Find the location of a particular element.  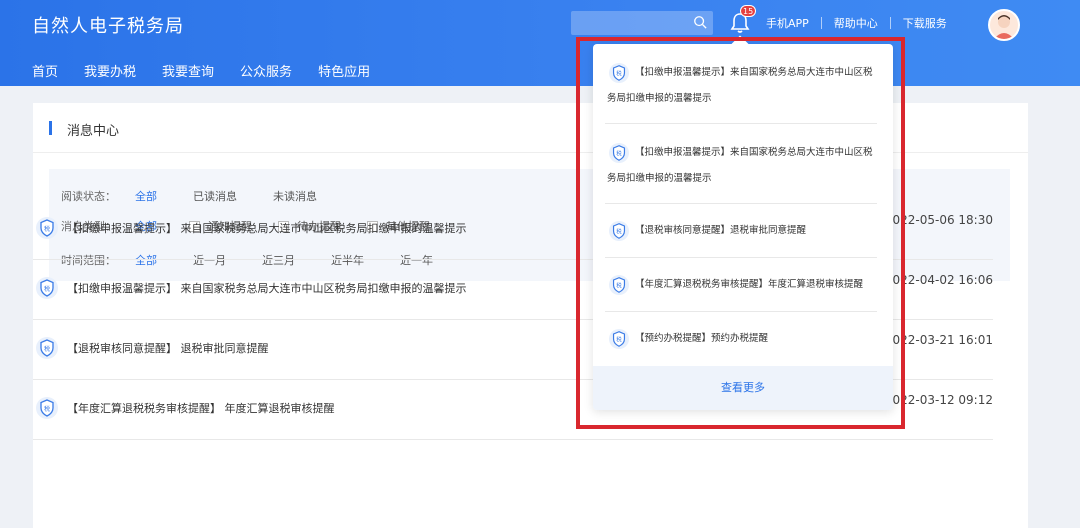

download-link: 下载服务 is located at coordinates (925, 23).